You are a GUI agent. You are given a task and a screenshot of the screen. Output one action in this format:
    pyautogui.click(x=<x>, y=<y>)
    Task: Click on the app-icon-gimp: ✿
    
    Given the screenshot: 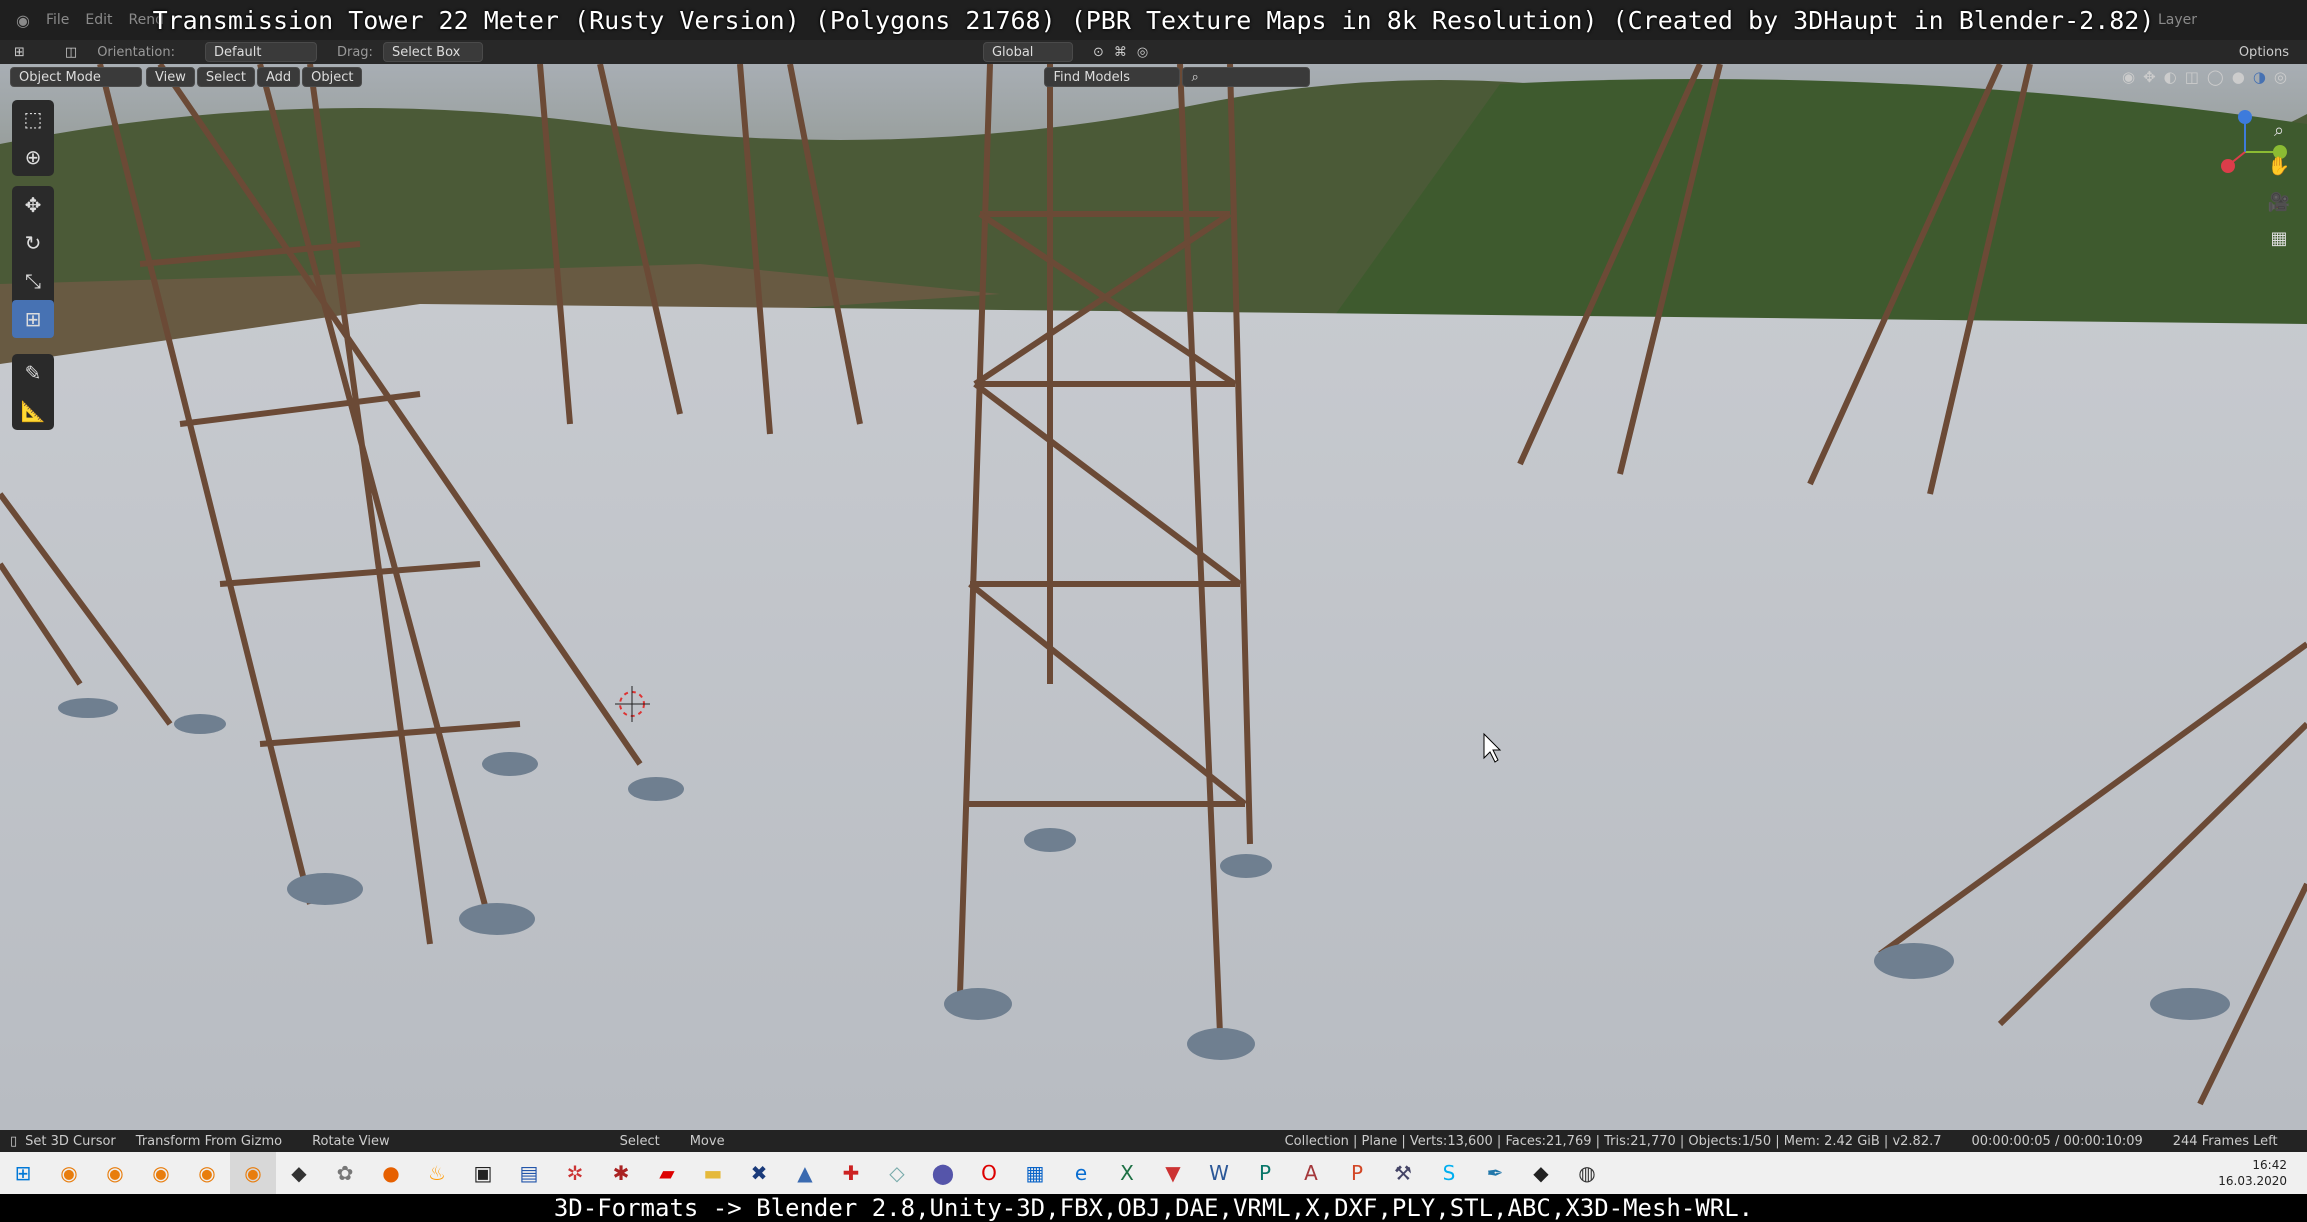 What is the action you would take?
    pyautogui.click(x=345, y=1173)
    